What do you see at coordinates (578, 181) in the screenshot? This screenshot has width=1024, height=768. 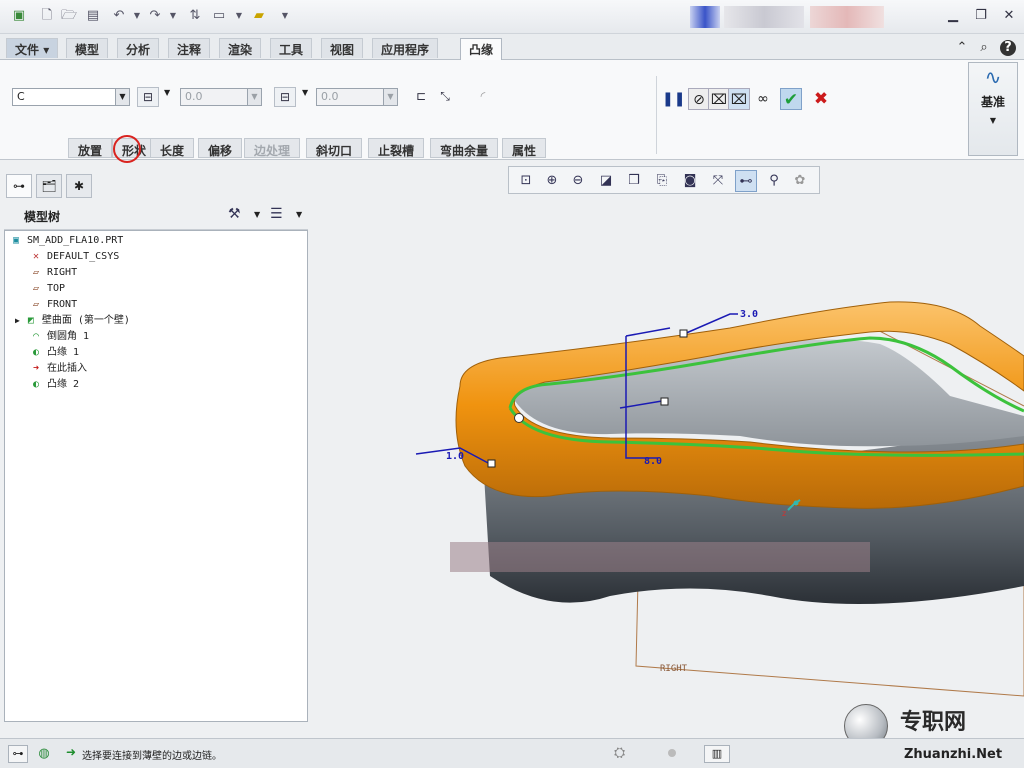 I see `zoom-out-icon: ⊖` at bounding box center [578, 181].